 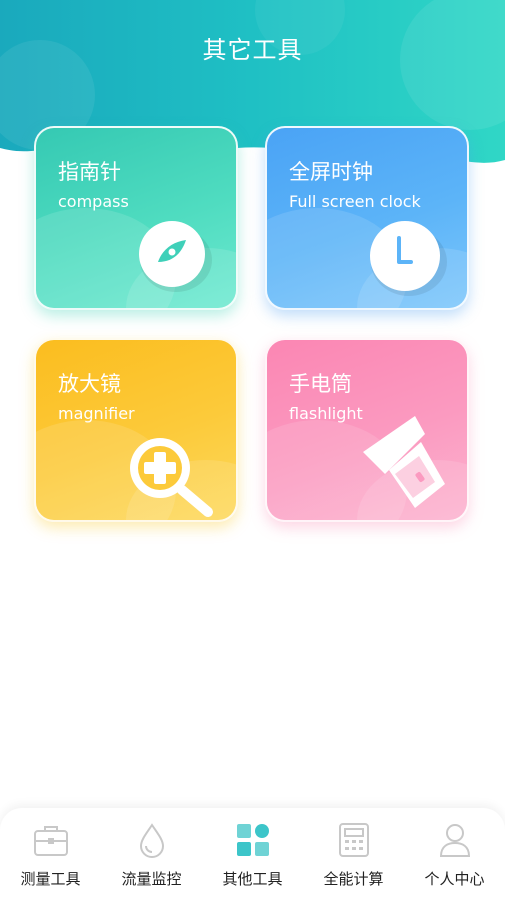 I want to click on card-subtitle: compass, so click(x=93, y=201).